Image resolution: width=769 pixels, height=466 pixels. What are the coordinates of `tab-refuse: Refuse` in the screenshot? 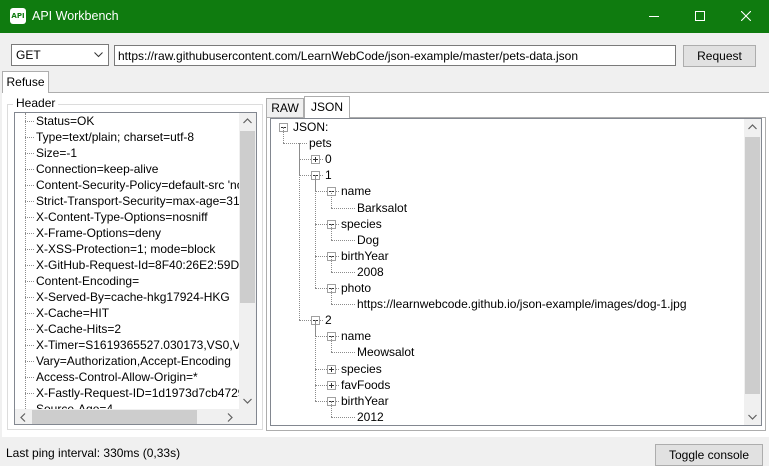 It's located at (25, 82).